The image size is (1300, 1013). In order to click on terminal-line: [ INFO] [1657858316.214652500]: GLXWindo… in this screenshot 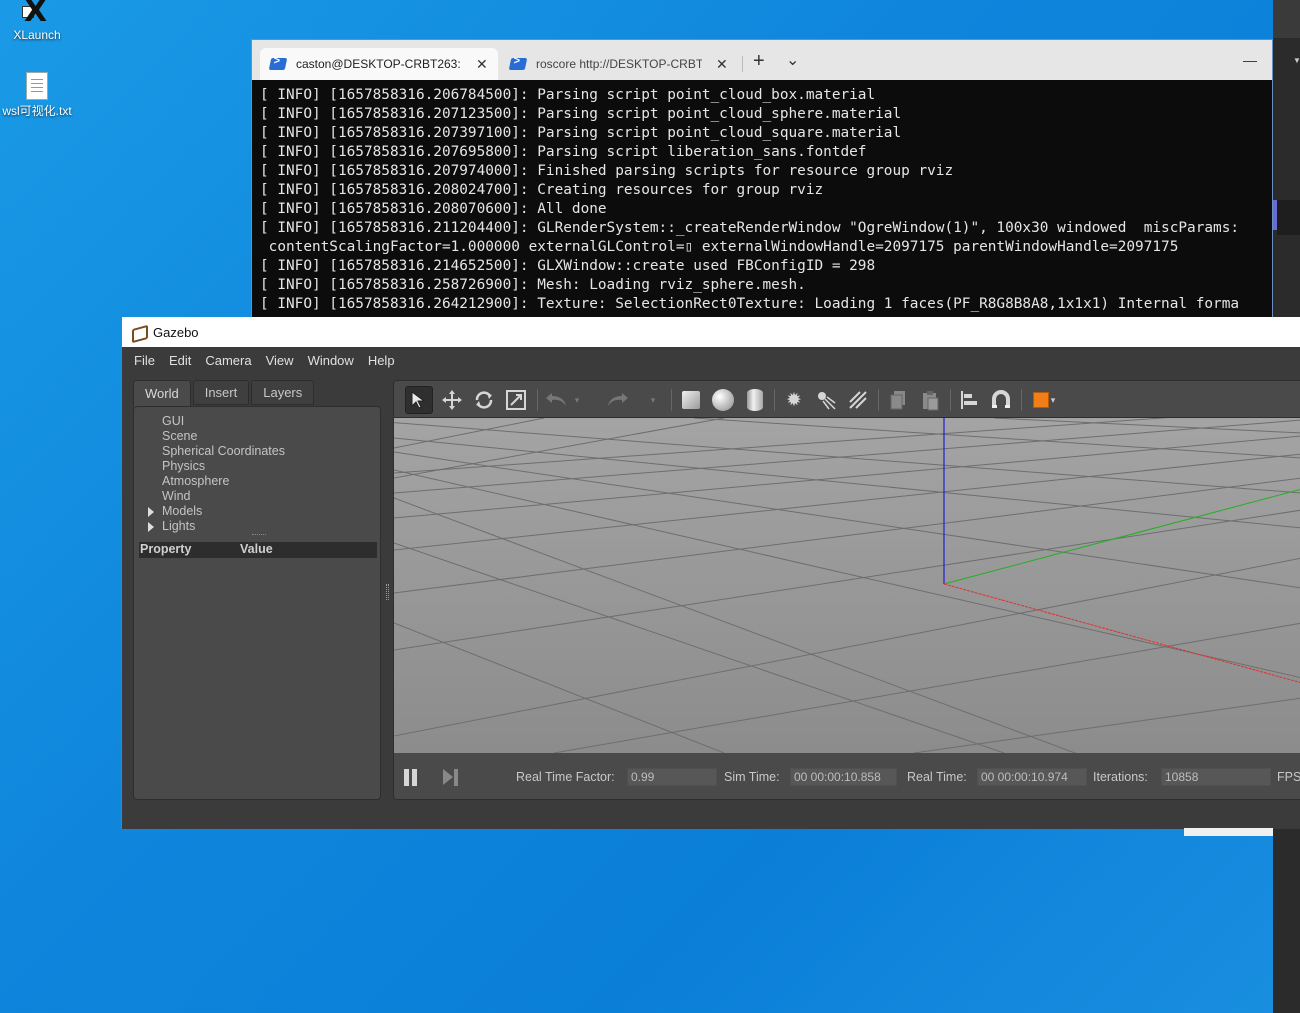, I will do `click(568, 266)`.